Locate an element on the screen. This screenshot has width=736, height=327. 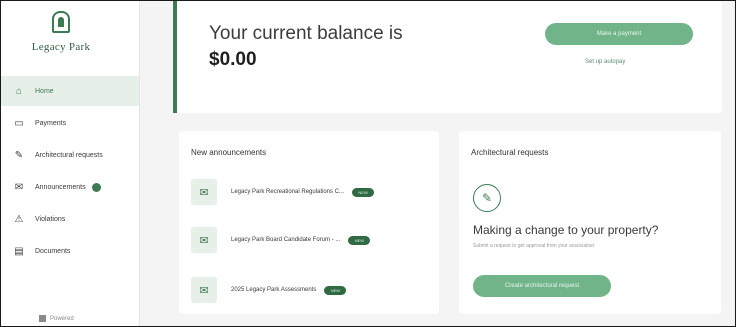
sidebar-item-label: Announcements is located at coordinates (60, 187).